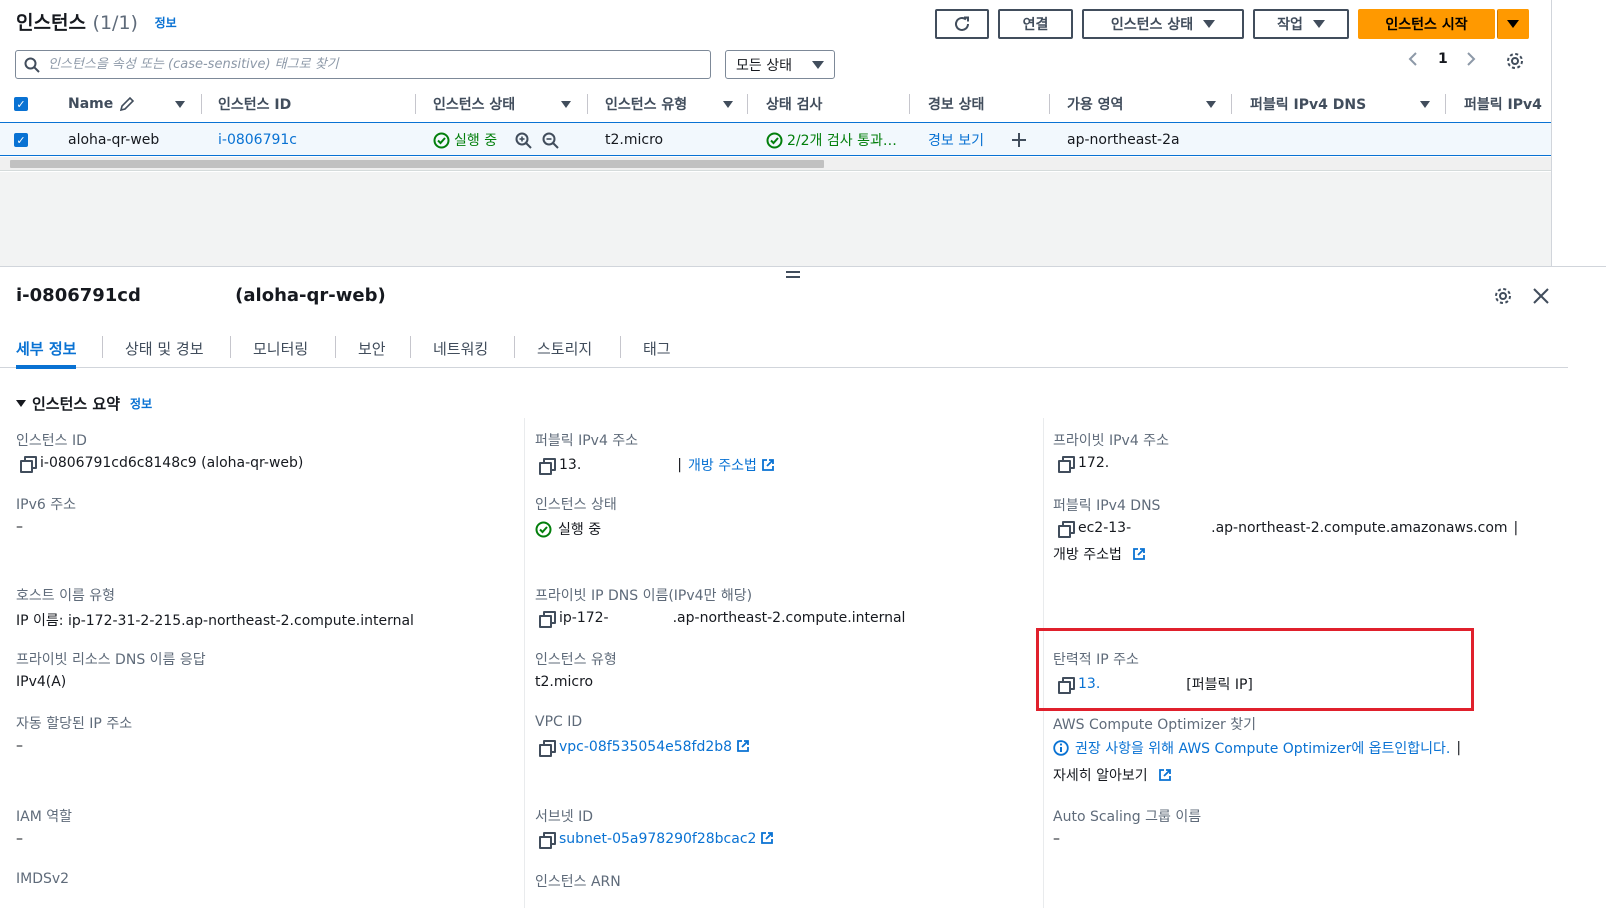  I want to click on col-header-instance-state: 인스턴스 상태, so click(502, 104).